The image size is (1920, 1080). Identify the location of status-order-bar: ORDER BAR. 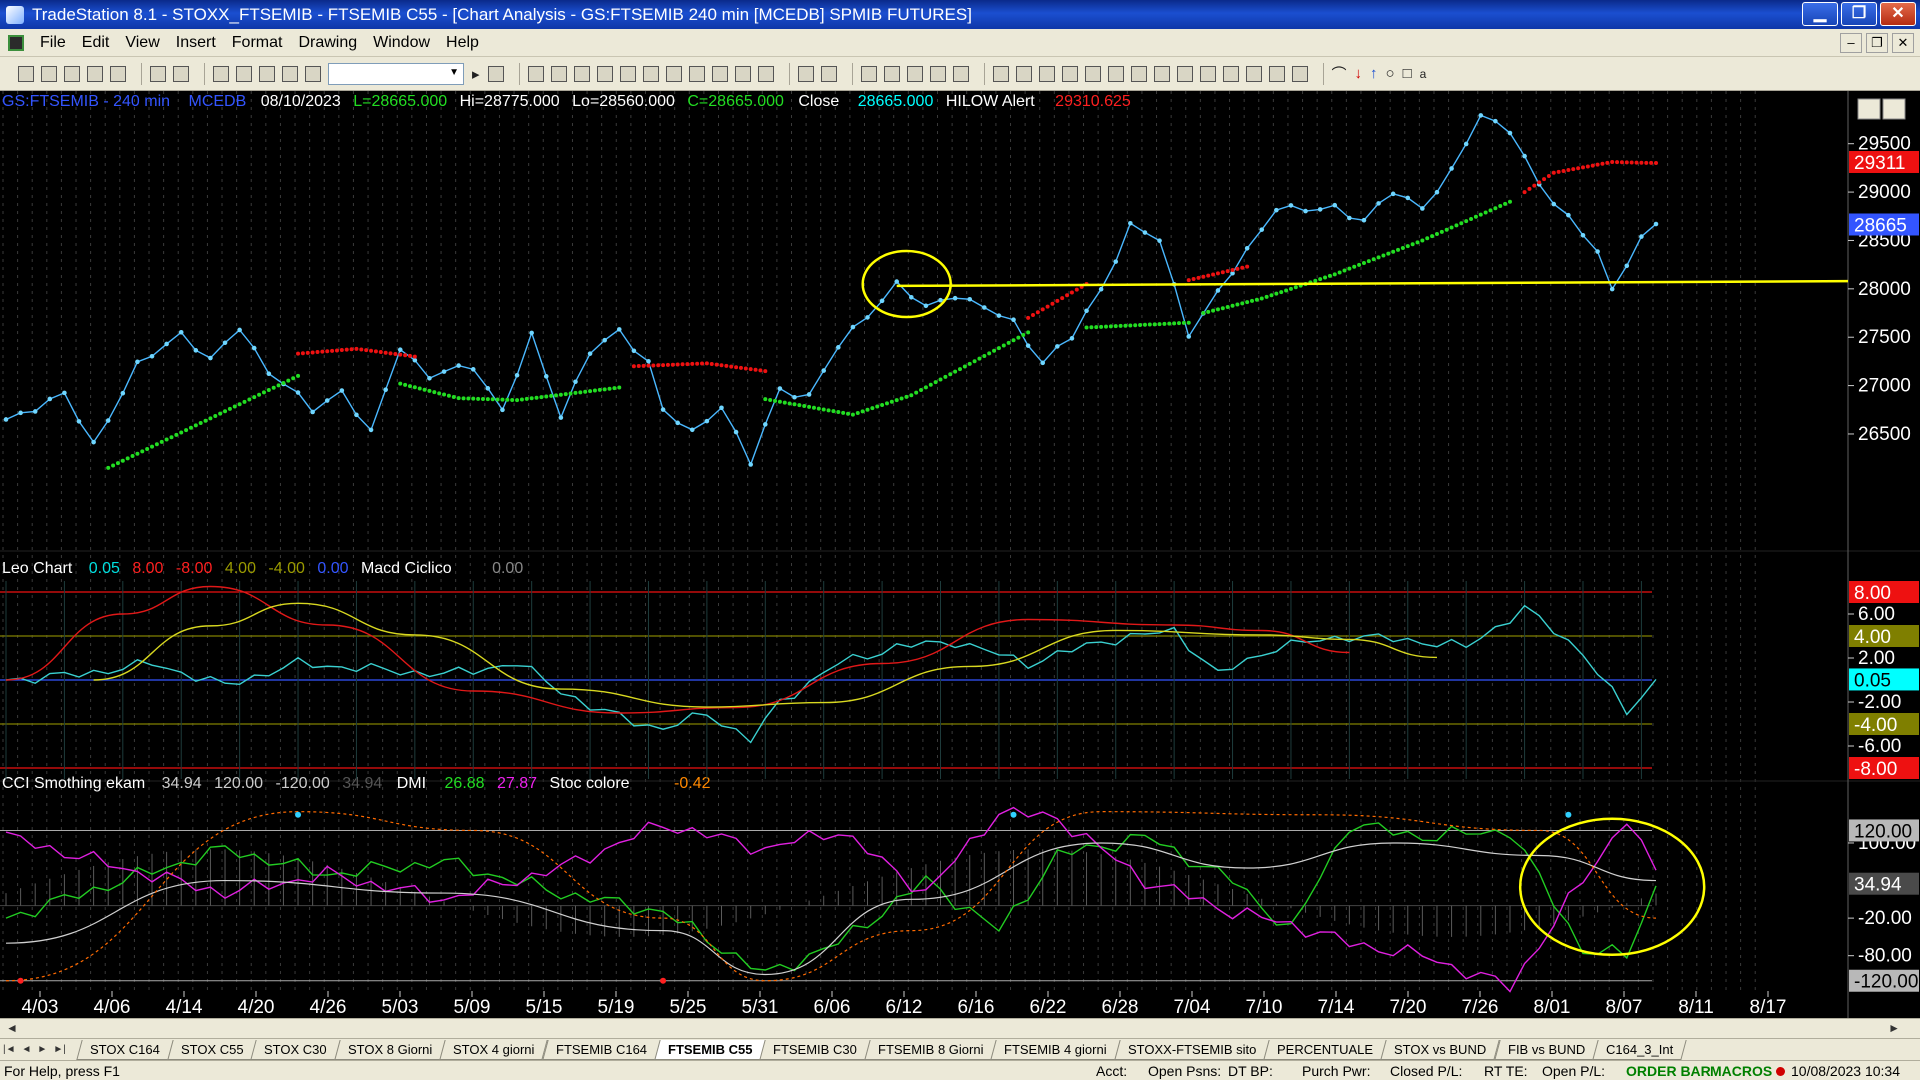
(1668, 1071).